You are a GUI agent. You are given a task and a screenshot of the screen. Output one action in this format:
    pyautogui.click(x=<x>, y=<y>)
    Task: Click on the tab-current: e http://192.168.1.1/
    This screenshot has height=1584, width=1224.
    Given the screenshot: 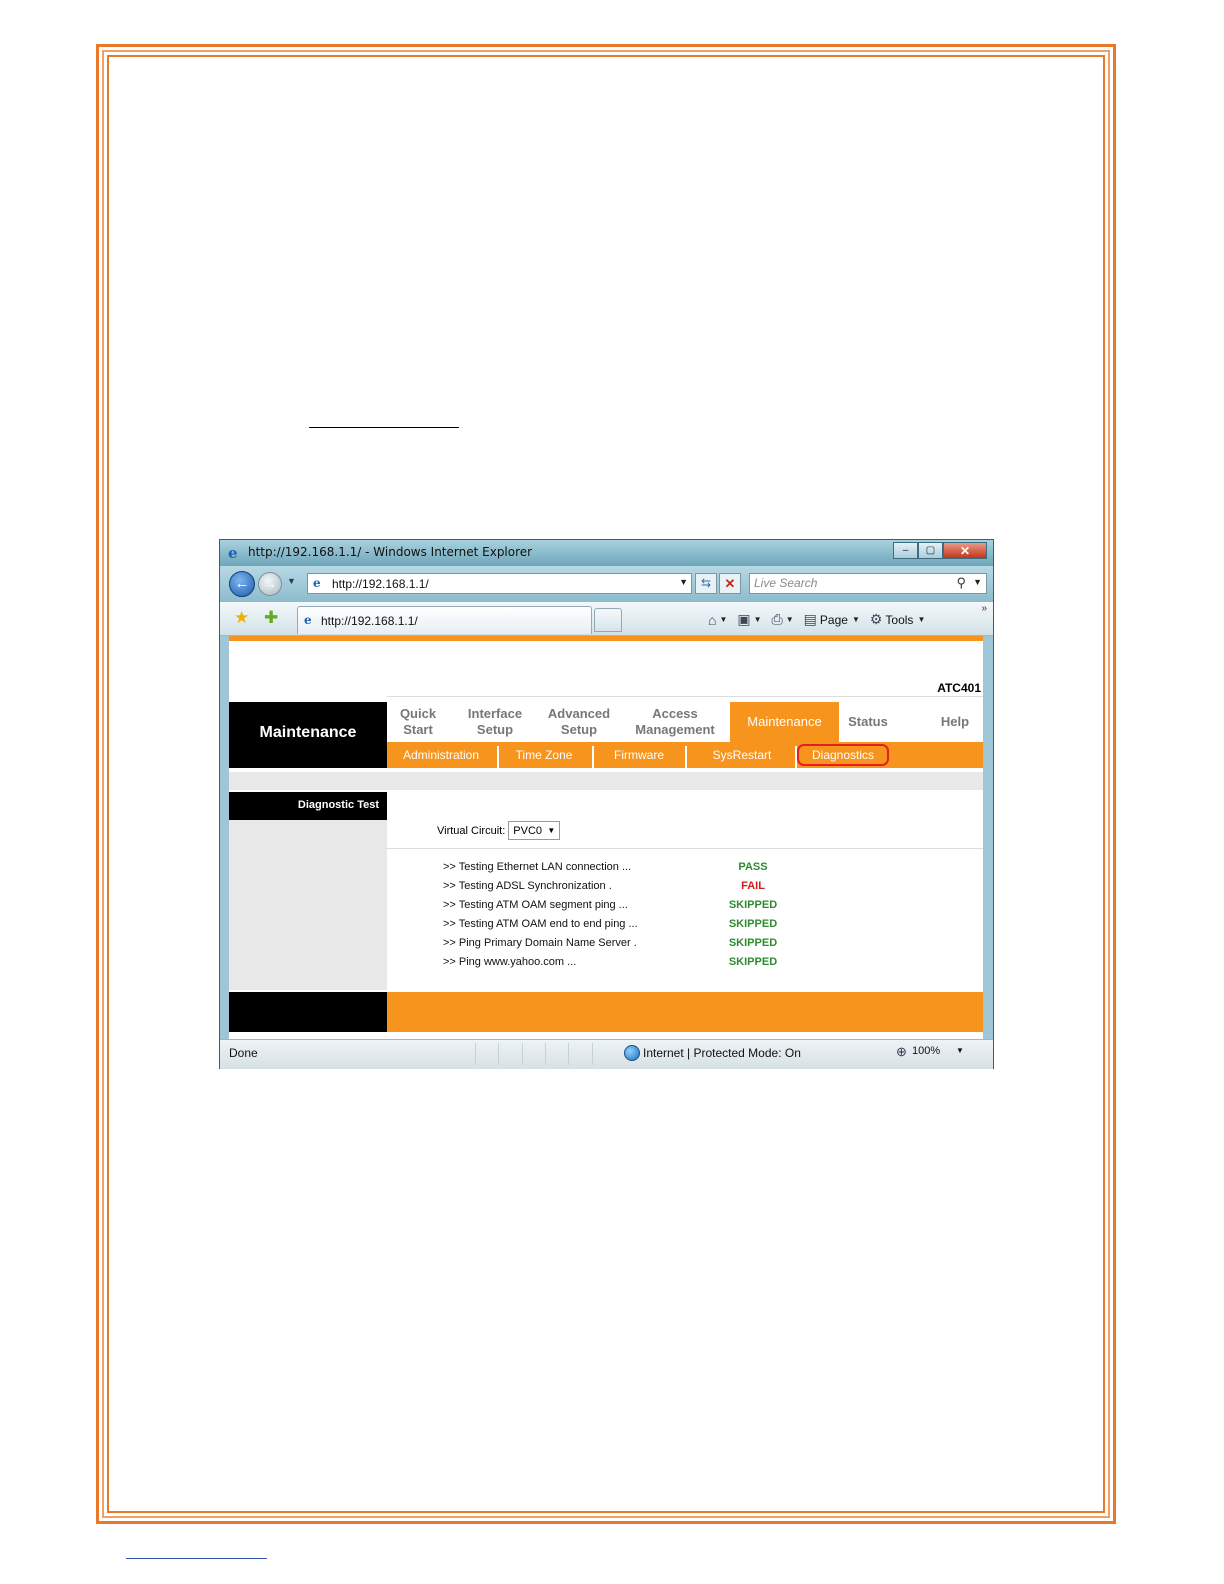 What is the action you would take?
    pyautogui.click(x=444, y=620)
    